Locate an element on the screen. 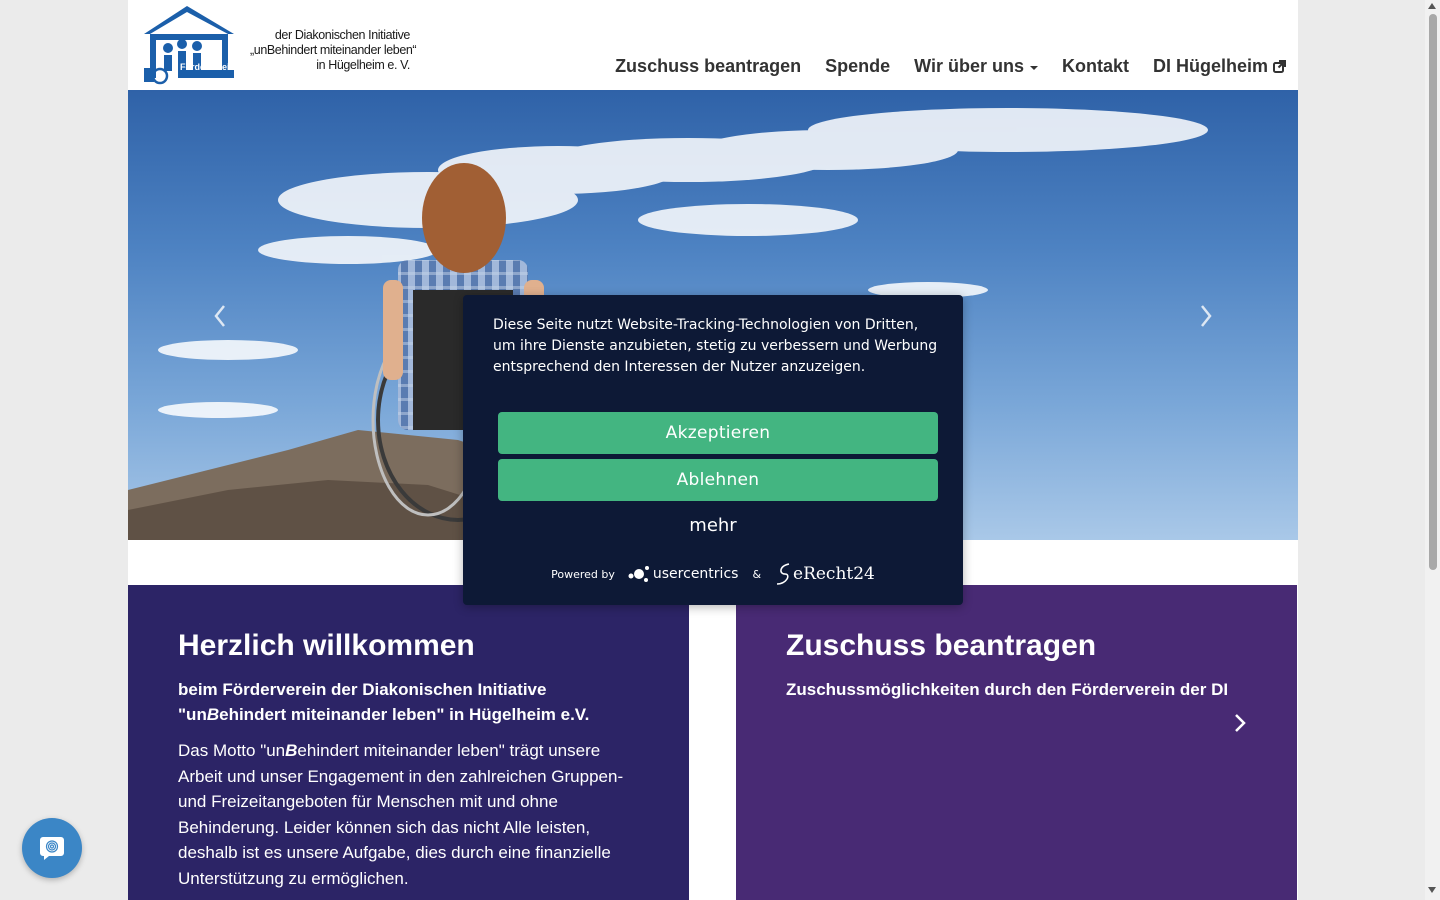  welcome-title: Herzlich willkommen is located at coordinates (326, 645).